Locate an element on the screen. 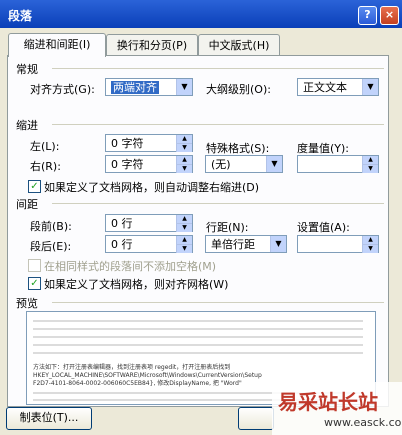  special-indent-value: (无) is located at coordinates (221, 164).